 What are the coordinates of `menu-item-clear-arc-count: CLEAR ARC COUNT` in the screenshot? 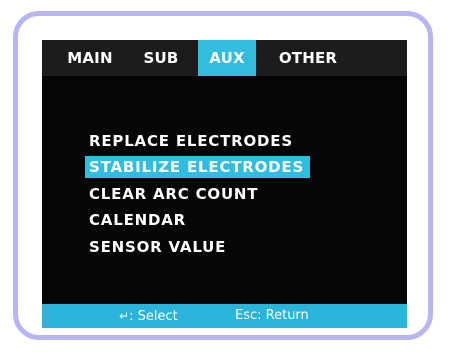 It's located at (173, 194).